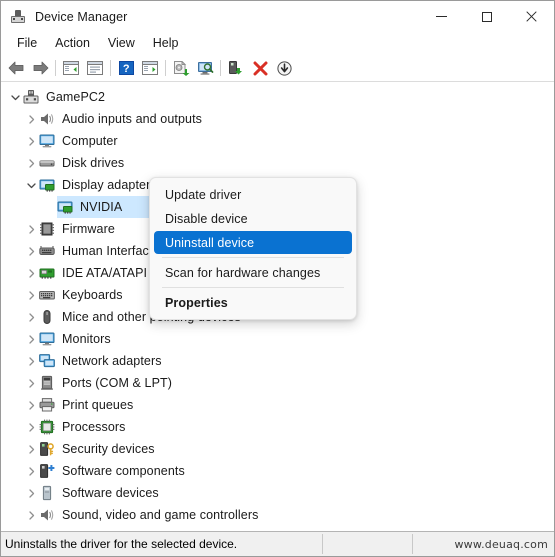 The image size is (555, 557). I want to click on scan-monitor-icon, so click(205, 68).